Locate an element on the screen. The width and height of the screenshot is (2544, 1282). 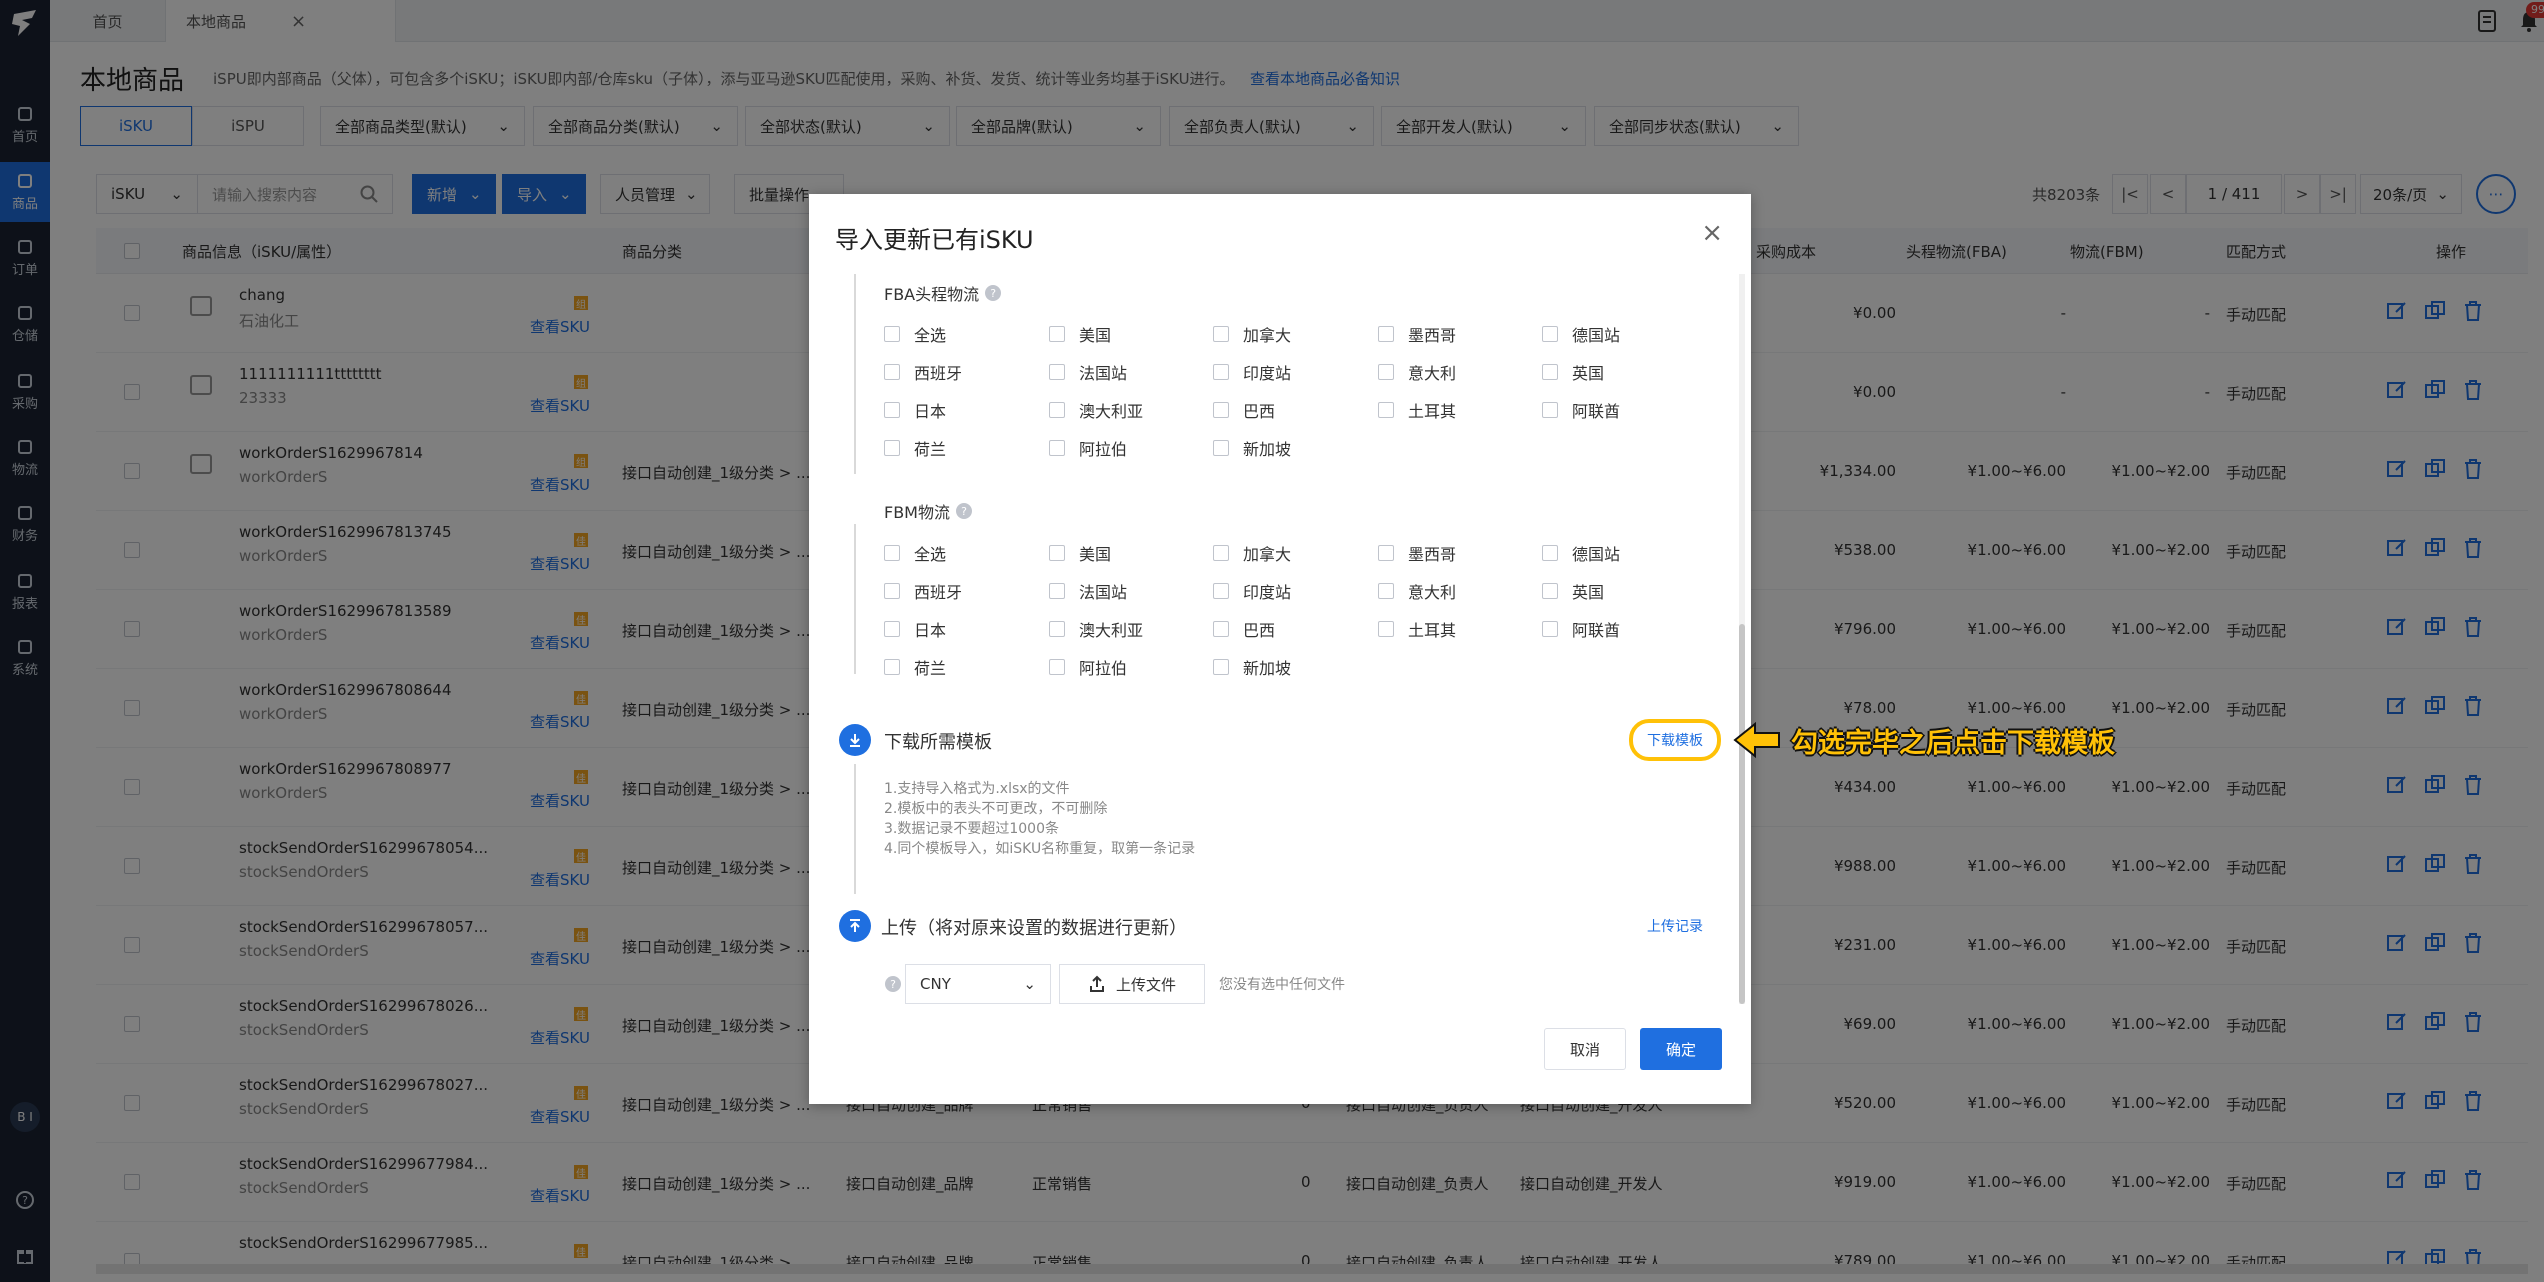
cancel-button: 取消 is located at coordinates (1585, 1049).